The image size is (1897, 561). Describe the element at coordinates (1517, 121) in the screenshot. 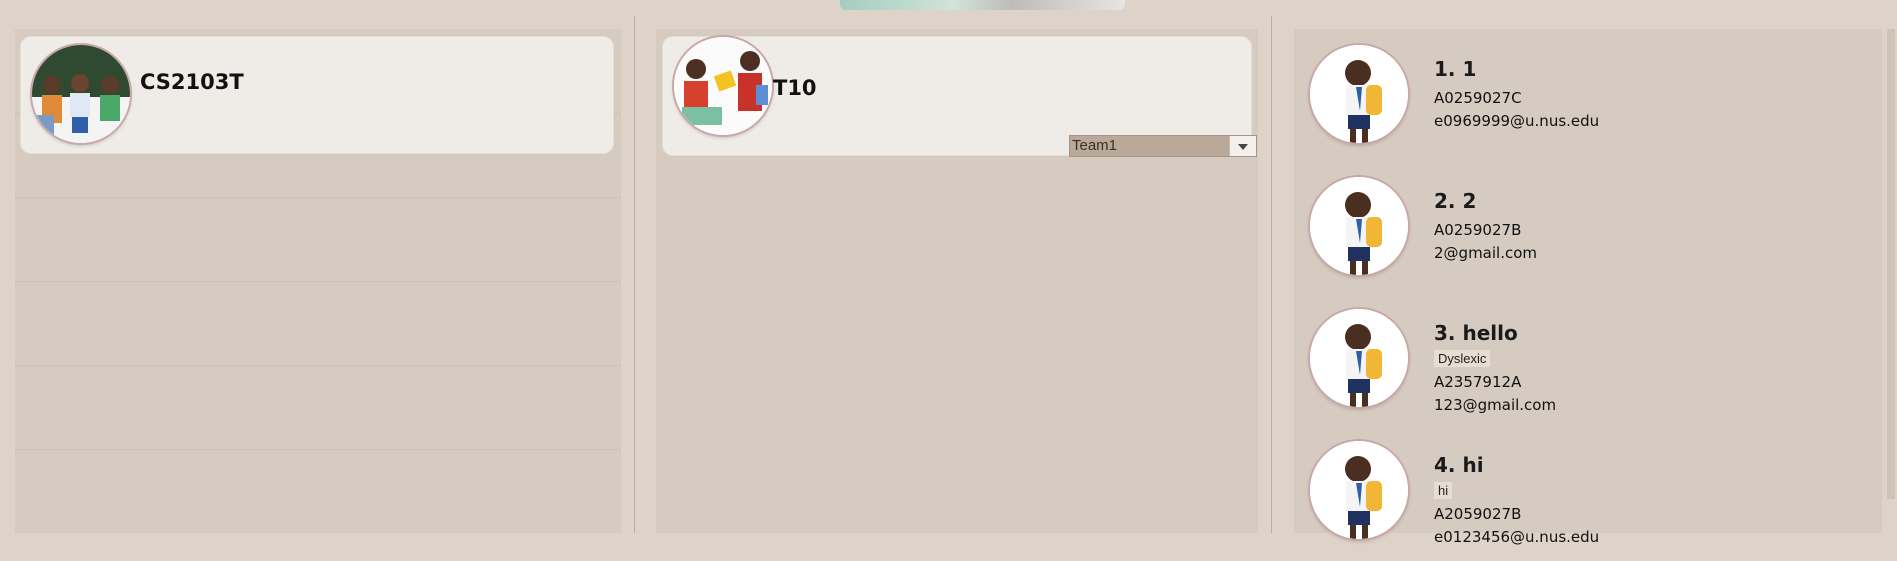

I see `student-email: e0969999@u.nus.edu` at that location.